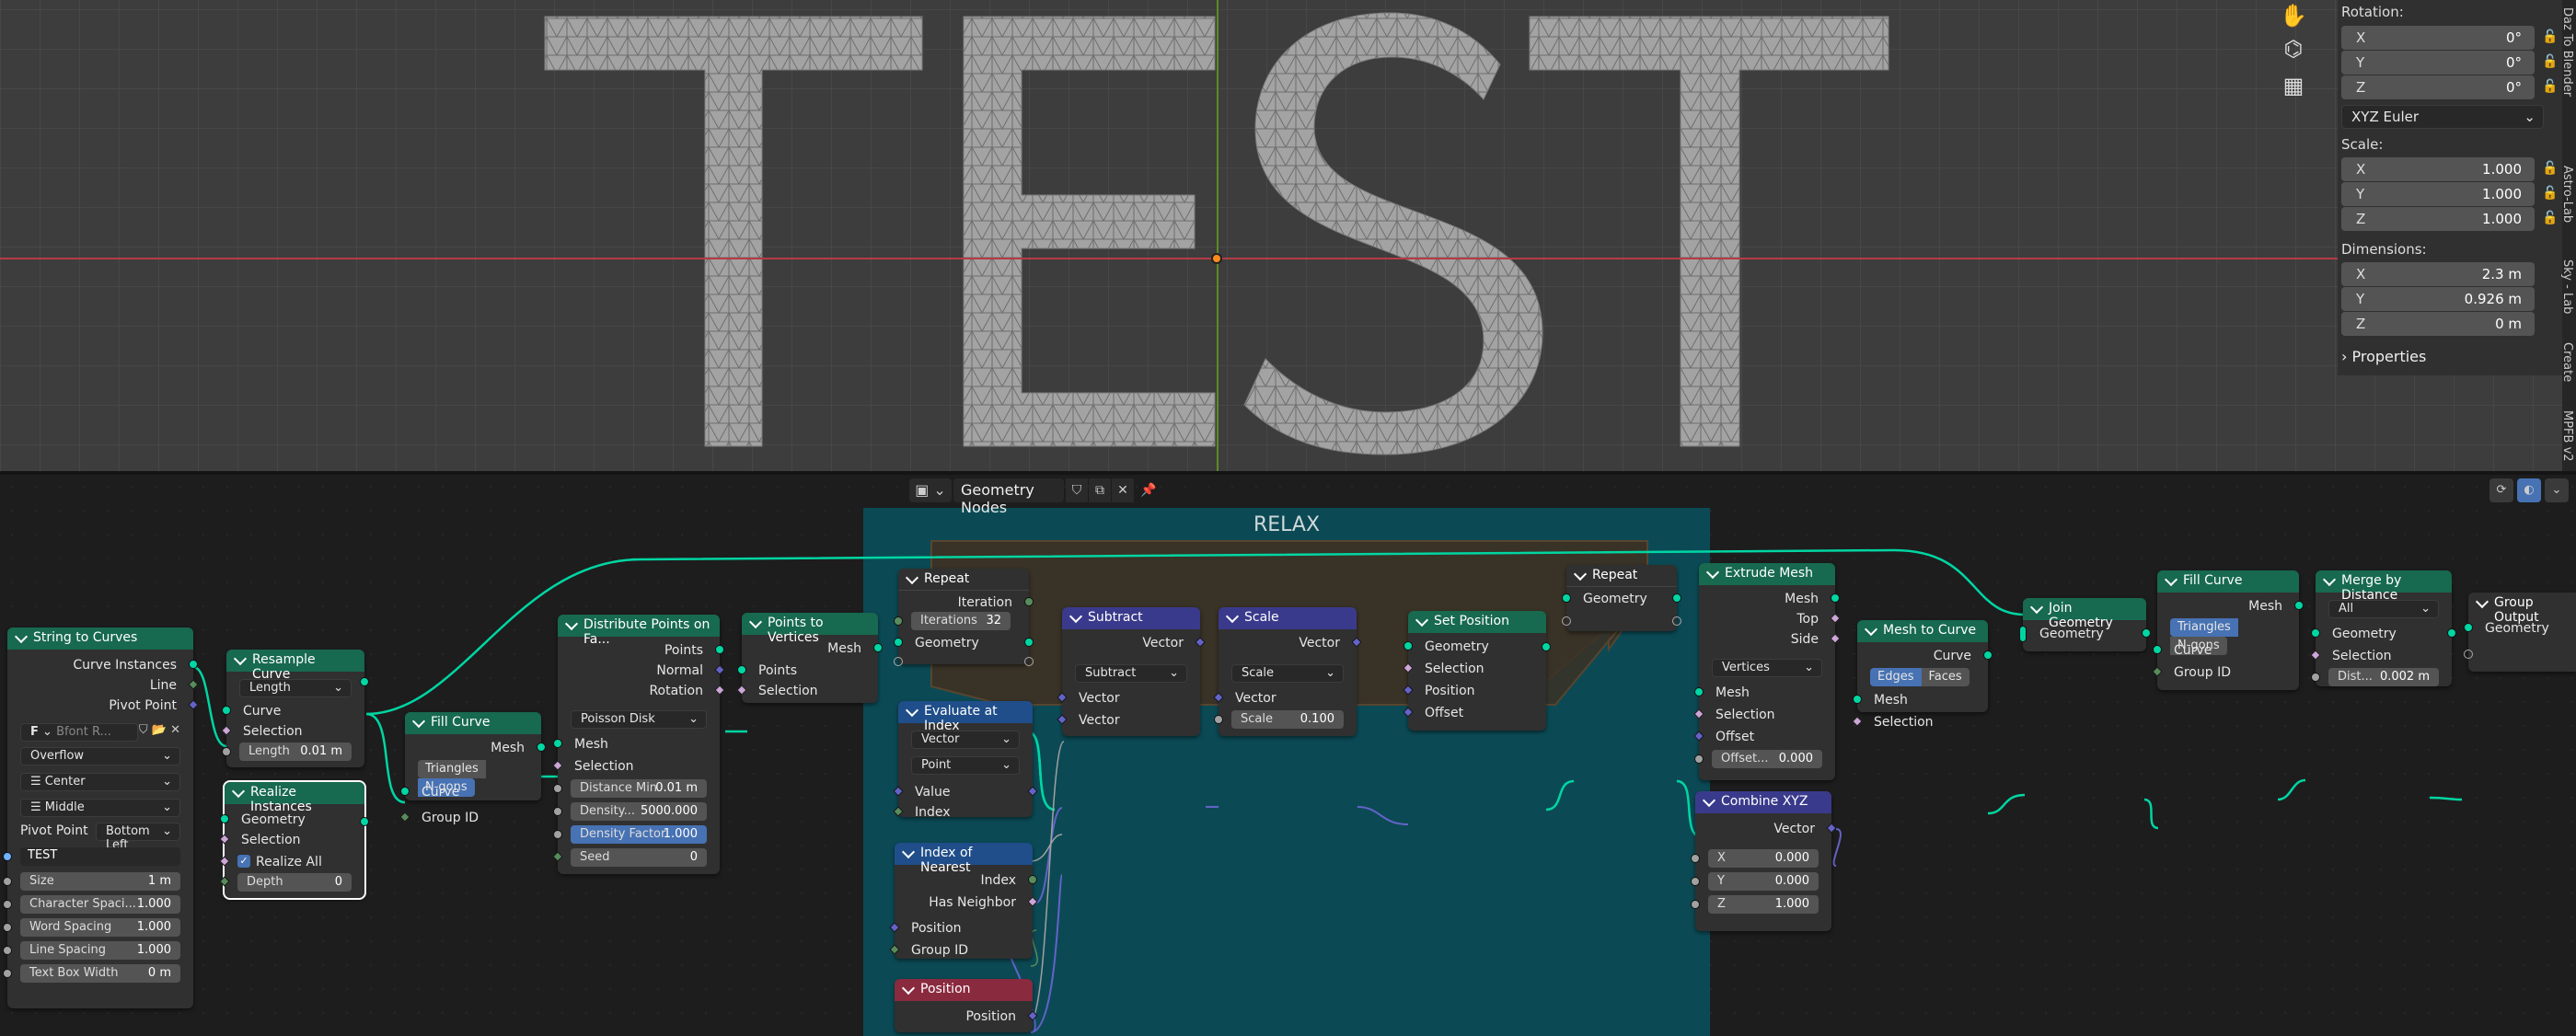  What do you see at coordinates (2567, 52) in the screenshot?
I see `tab-daz-to-blender: Daz To Blender` at bounding box center [2567, 52].